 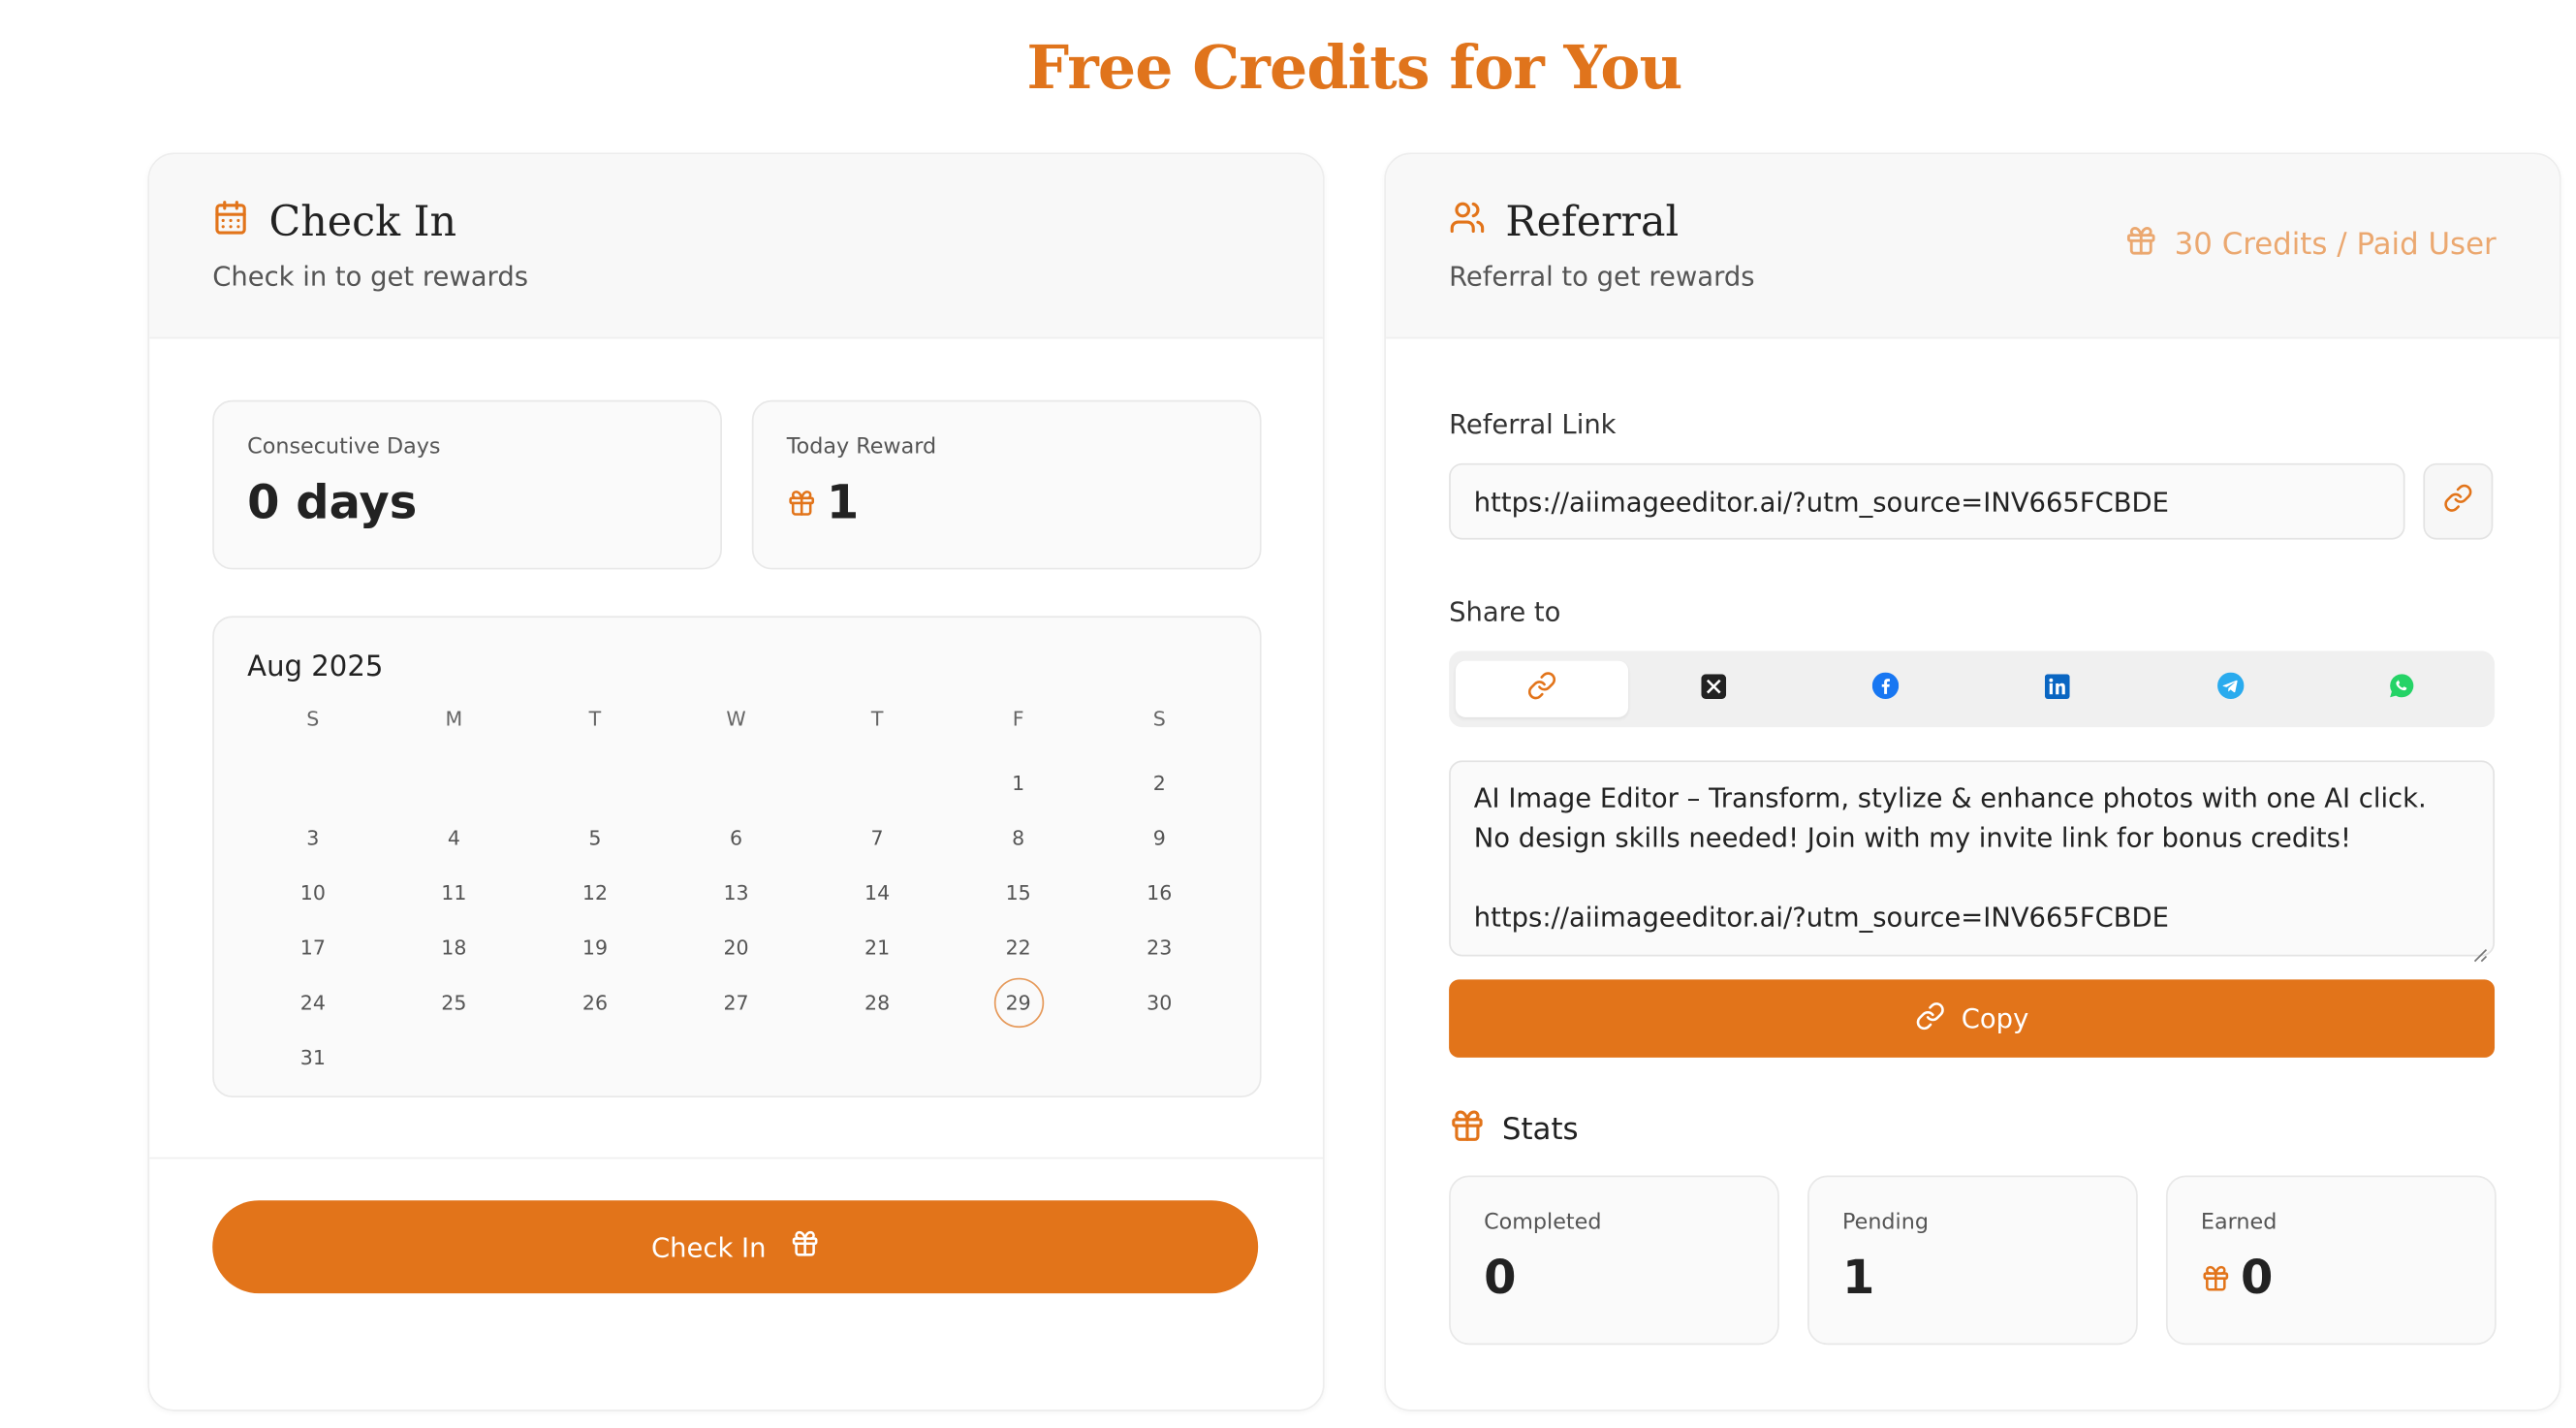 What do you see at coordinates (1354, 69) in the screenshot?
I see `page-title: Free Credits for You` at bounding box center [1354, 69].